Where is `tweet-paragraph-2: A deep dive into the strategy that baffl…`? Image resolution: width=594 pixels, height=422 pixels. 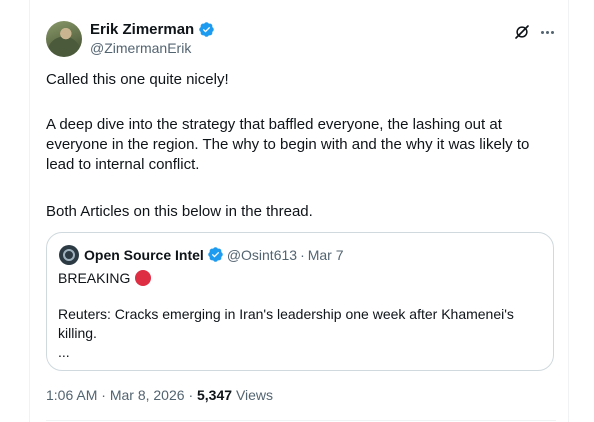
tweet-paragraph-2: A deep dive into the strategy that baffl… is located at coordinates (288, 144).